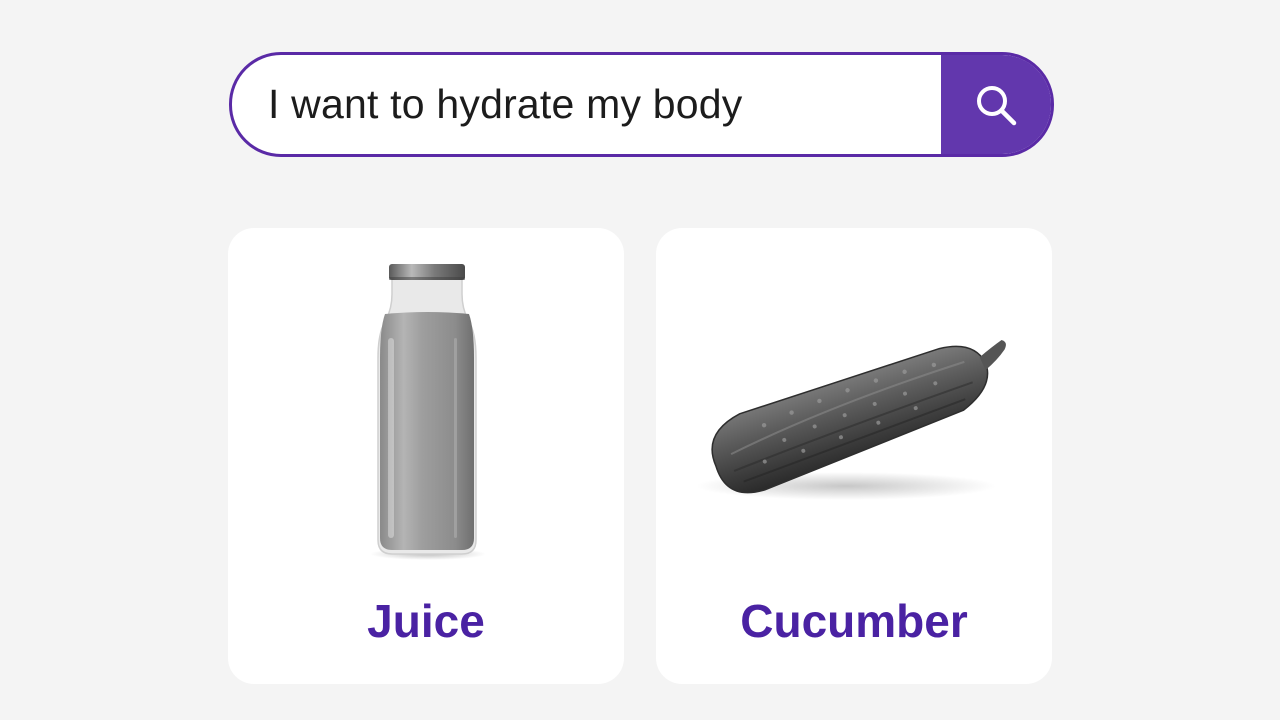 This screenshot has width=1280, height=720. What do you see at coordinates (426, 621) in the screenshot?
I see `result-label-juice: Juice` at bounding box center [426, 621].